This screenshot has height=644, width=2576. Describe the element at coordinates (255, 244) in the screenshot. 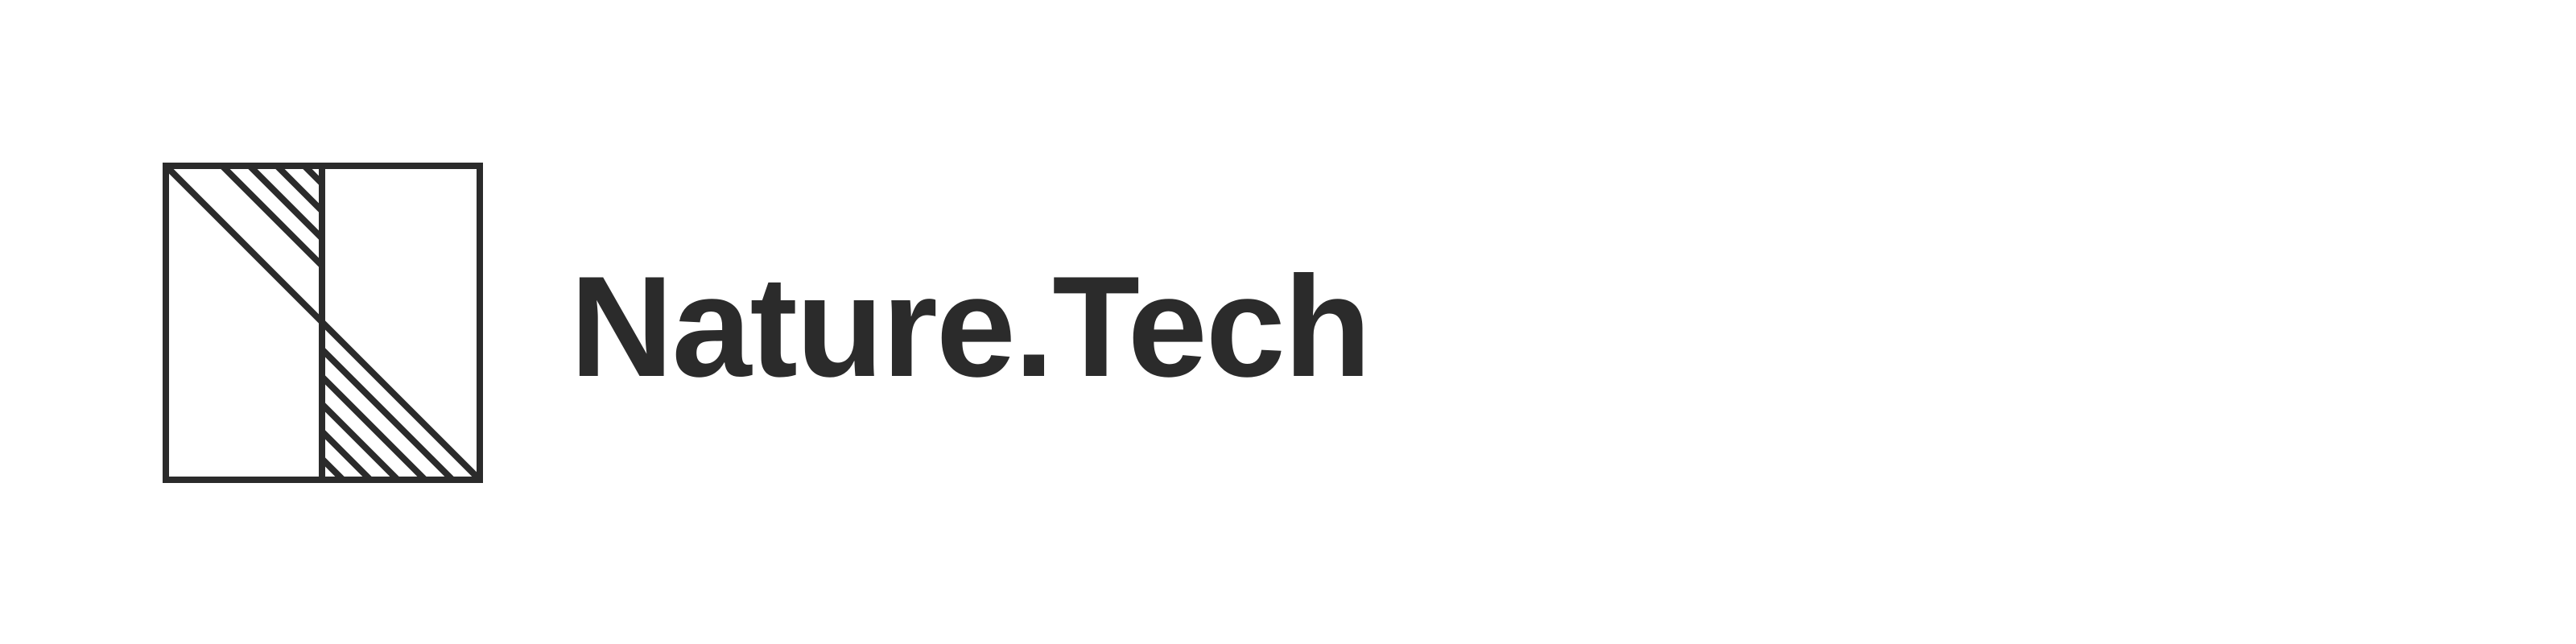

I see `hatch-top` at that location.